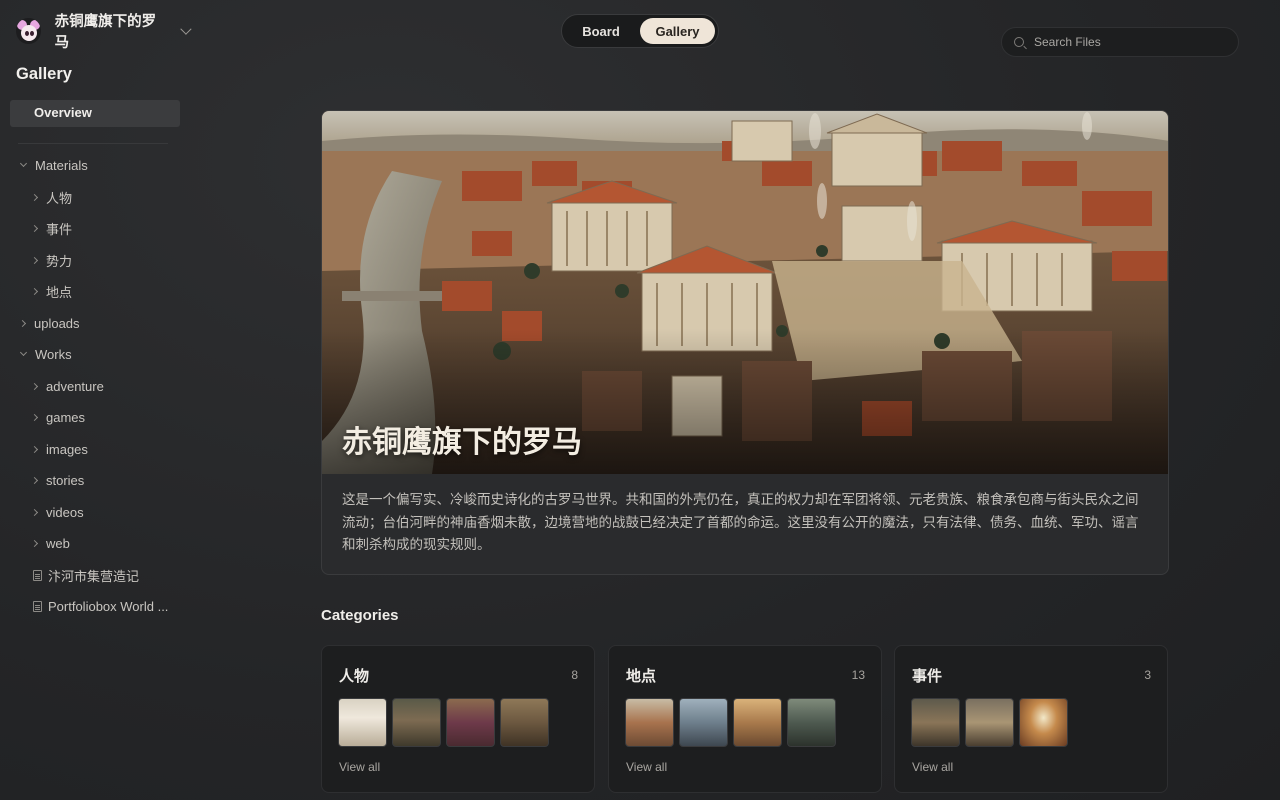 Image resolution: width=1280 pixels, height=800 pixels. What do you see at coordinates (858, 675) in the screenshot?
I see `category-count: 13` at bounding box center [858, 675].